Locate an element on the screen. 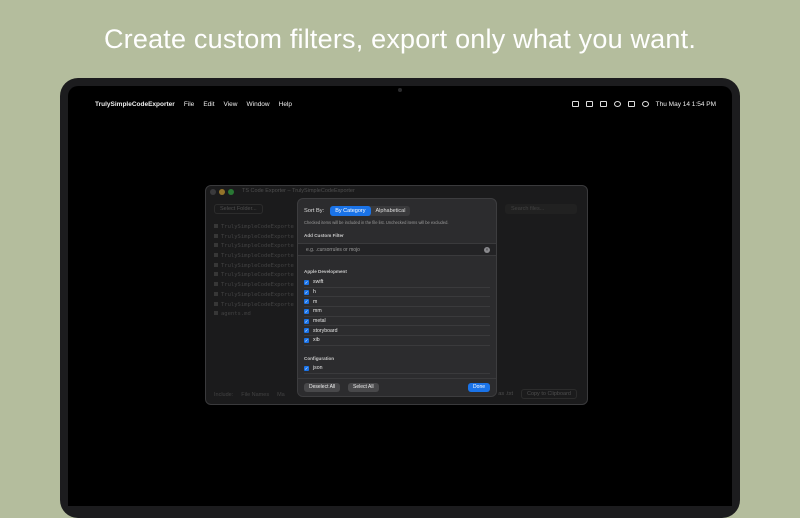  sheet-footer: Deselect All Select All Done is located at coordinates (397, 387).